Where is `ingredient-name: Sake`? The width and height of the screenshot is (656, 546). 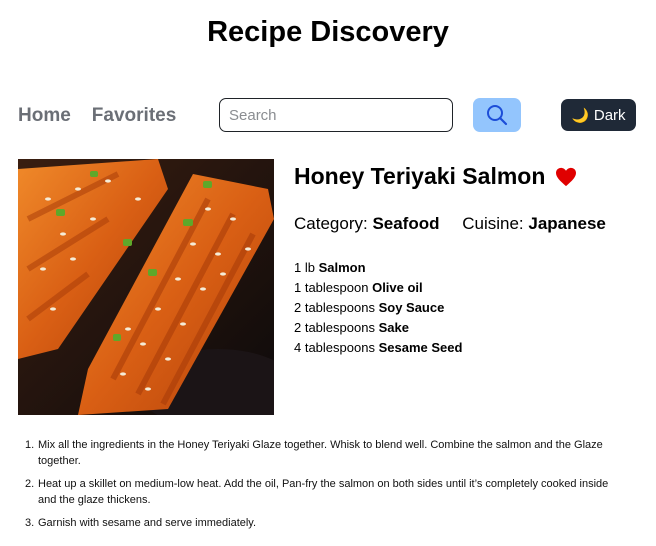
ingredient-name: Sake is located at coordinates (393, 327).